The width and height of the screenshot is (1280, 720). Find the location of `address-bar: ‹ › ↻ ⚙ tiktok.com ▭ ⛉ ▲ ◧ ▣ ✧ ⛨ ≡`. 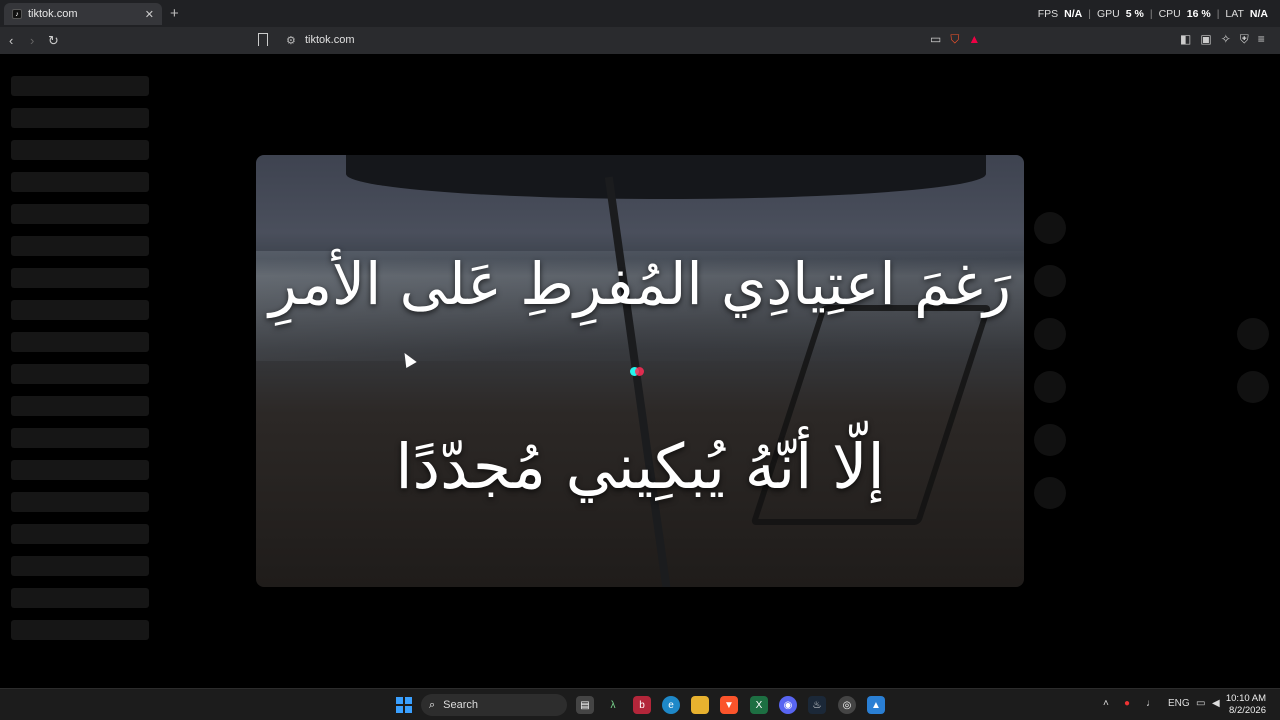

address-bar: ‹ › ↻ ⚙ tiktok.com ▭ ⛉ ▲ ◧ ▣ ✧ ⛨ ≡ is located at coordinates (640, 40).